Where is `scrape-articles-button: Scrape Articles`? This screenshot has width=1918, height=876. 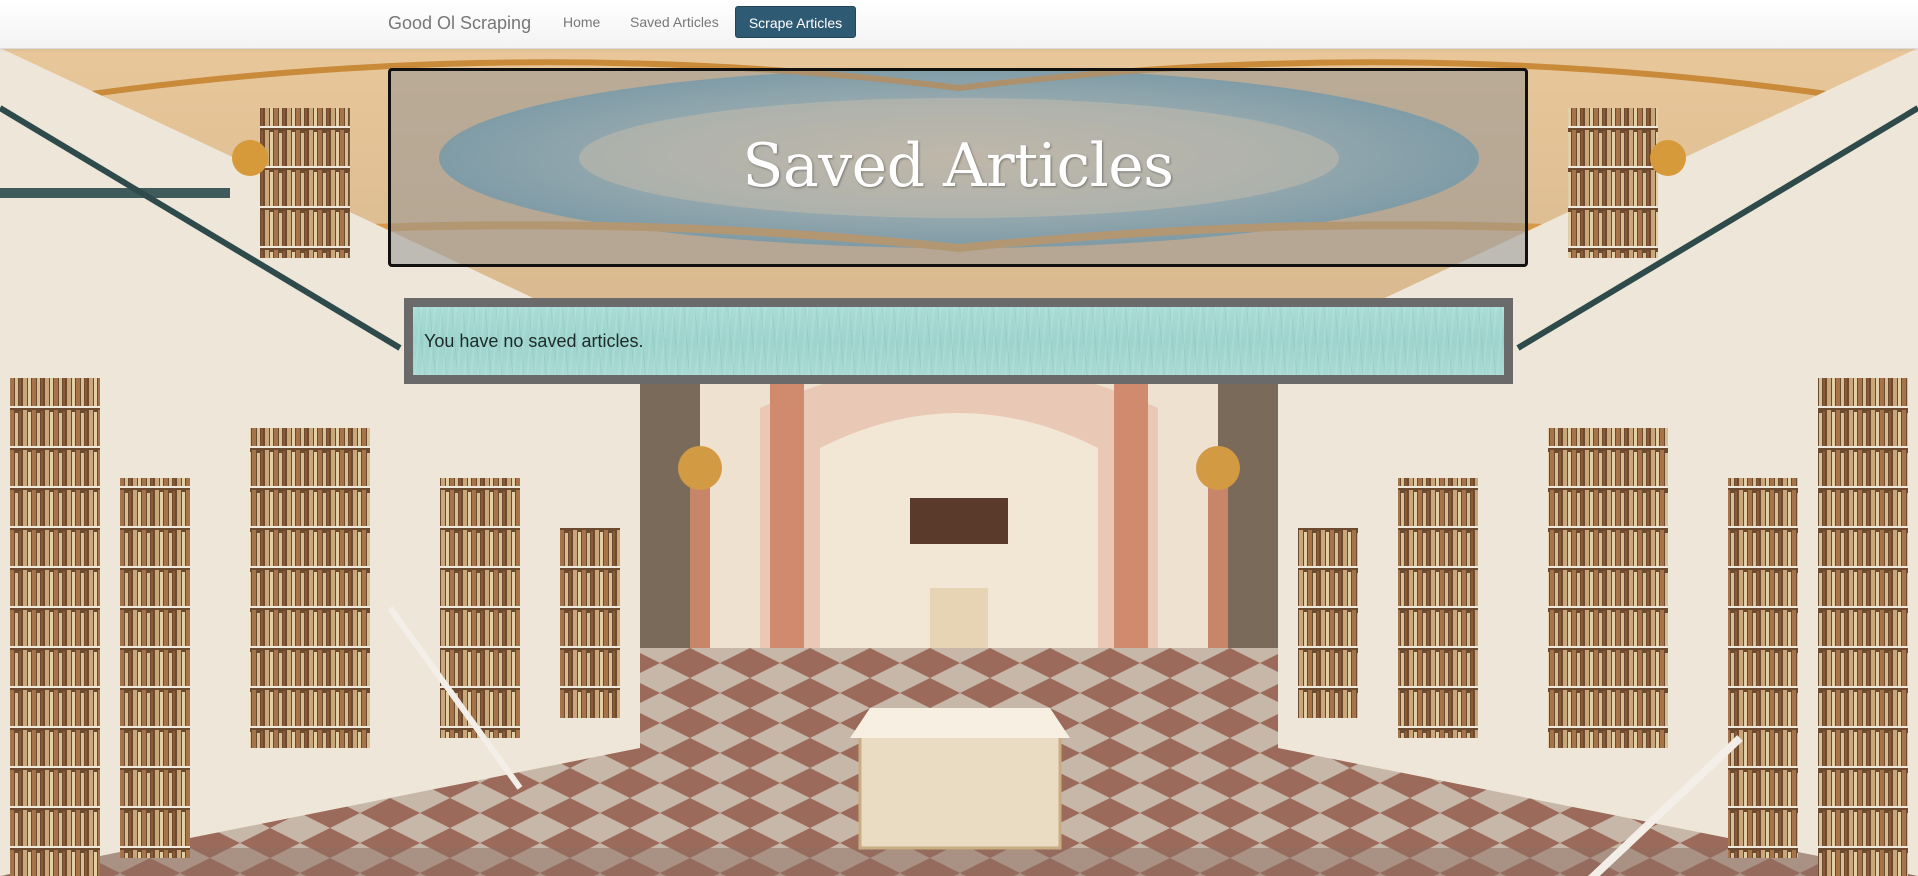
scrape-articles-button: Scrape Articles is located at coordinates (795, 22).